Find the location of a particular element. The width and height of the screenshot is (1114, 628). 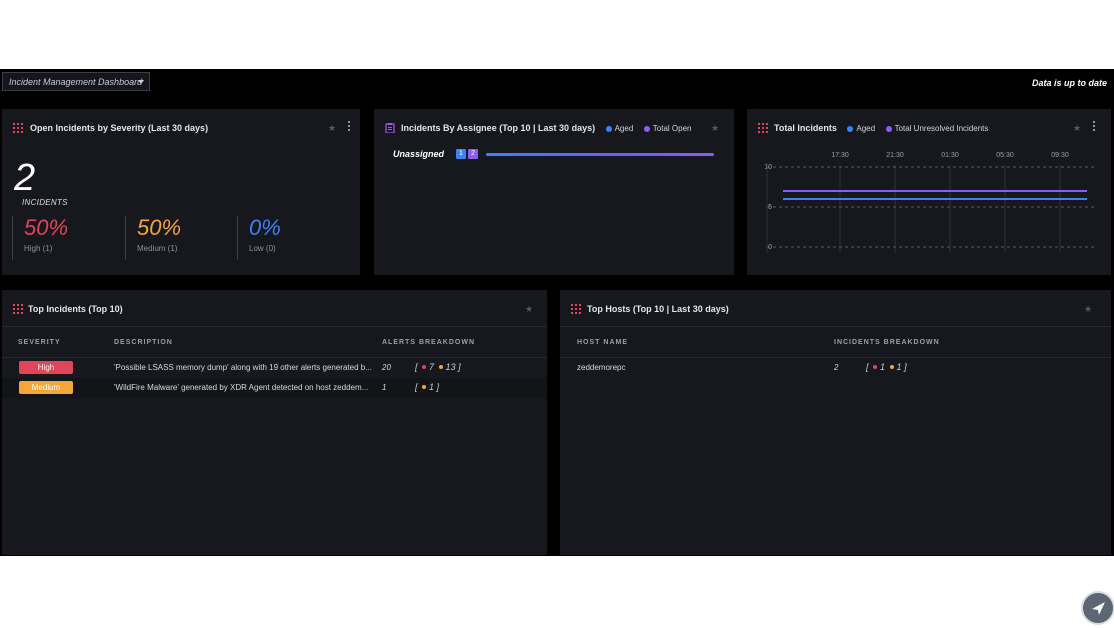

assignee-bar is located at coordinates (600, 154).